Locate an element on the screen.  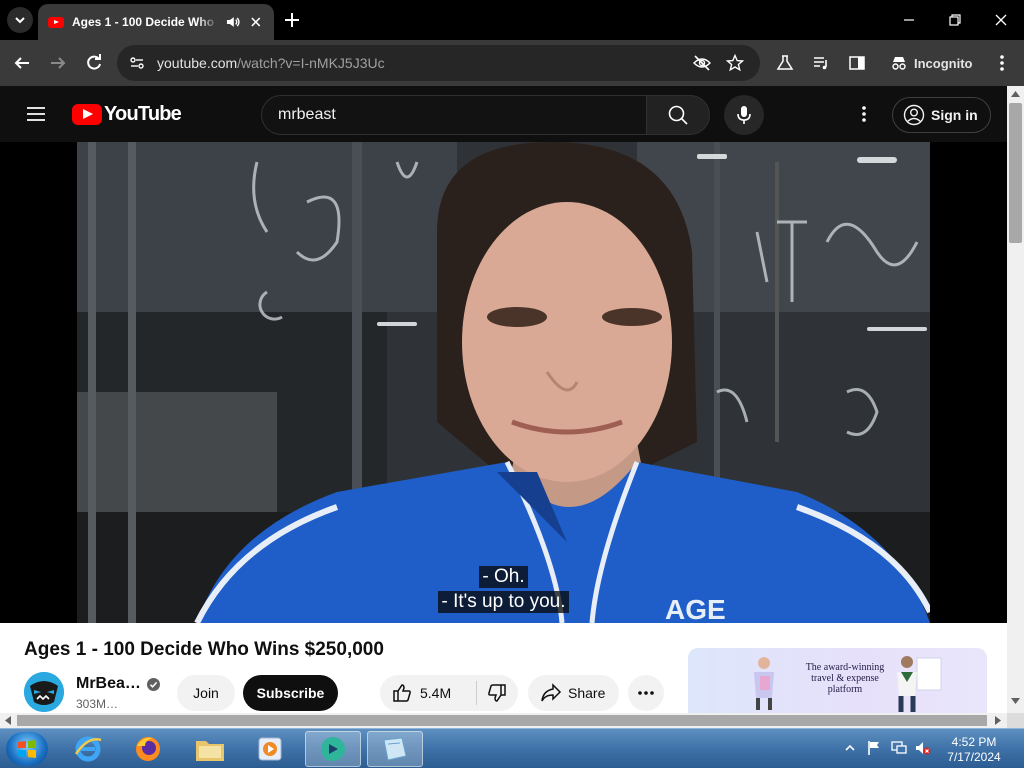
close-window-button is located at coordinates (1001, 20).